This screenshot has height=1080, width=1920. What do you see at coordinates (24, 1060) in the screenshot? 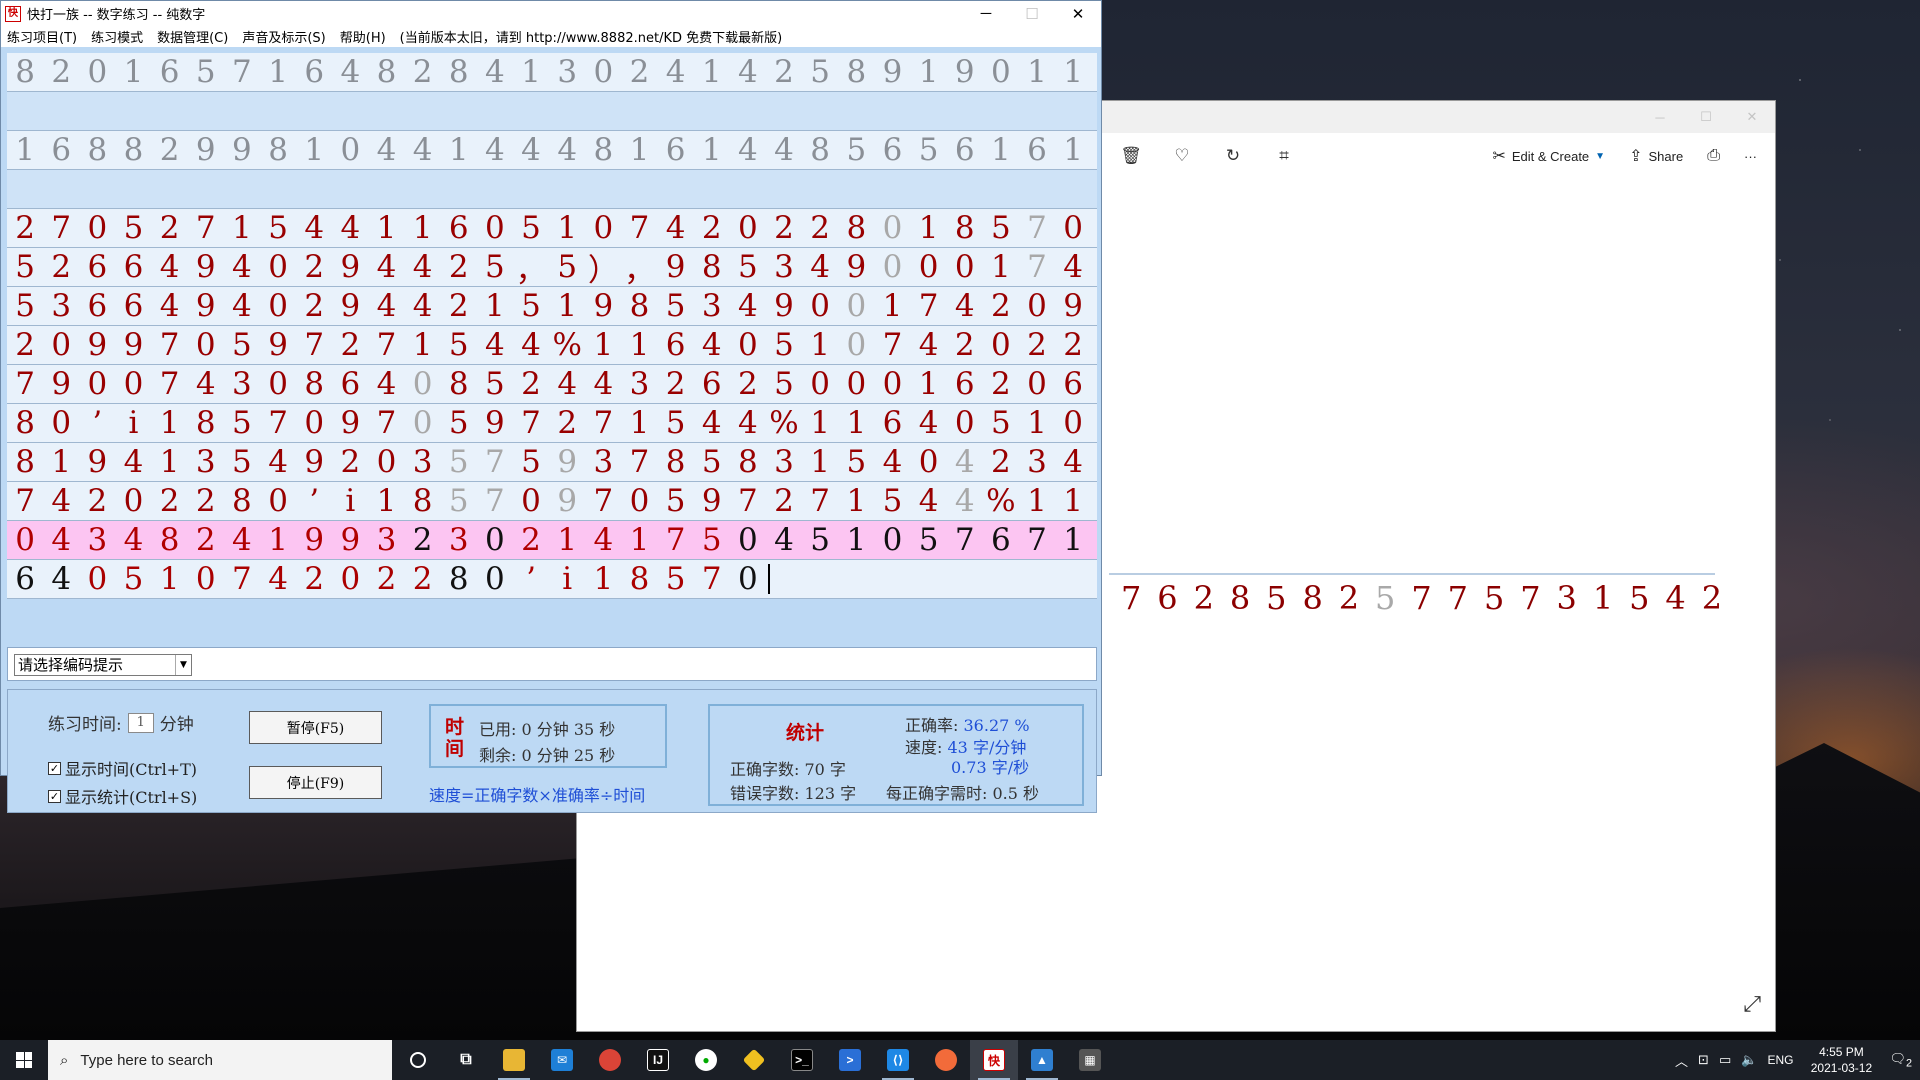
I see `start-button` at bounding box center [24, 1060].